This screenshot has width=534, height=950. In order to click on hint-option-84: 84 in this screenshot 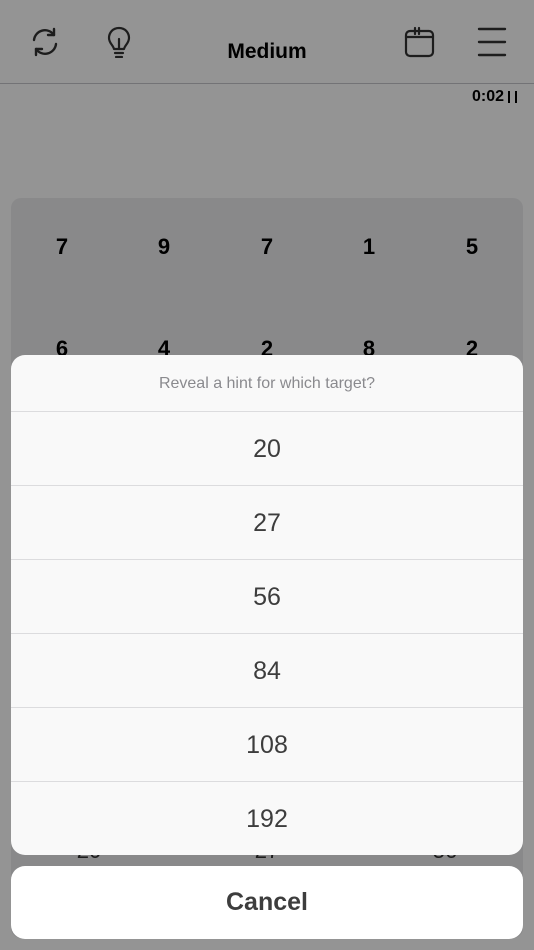, I will do `click(267, 671)`.